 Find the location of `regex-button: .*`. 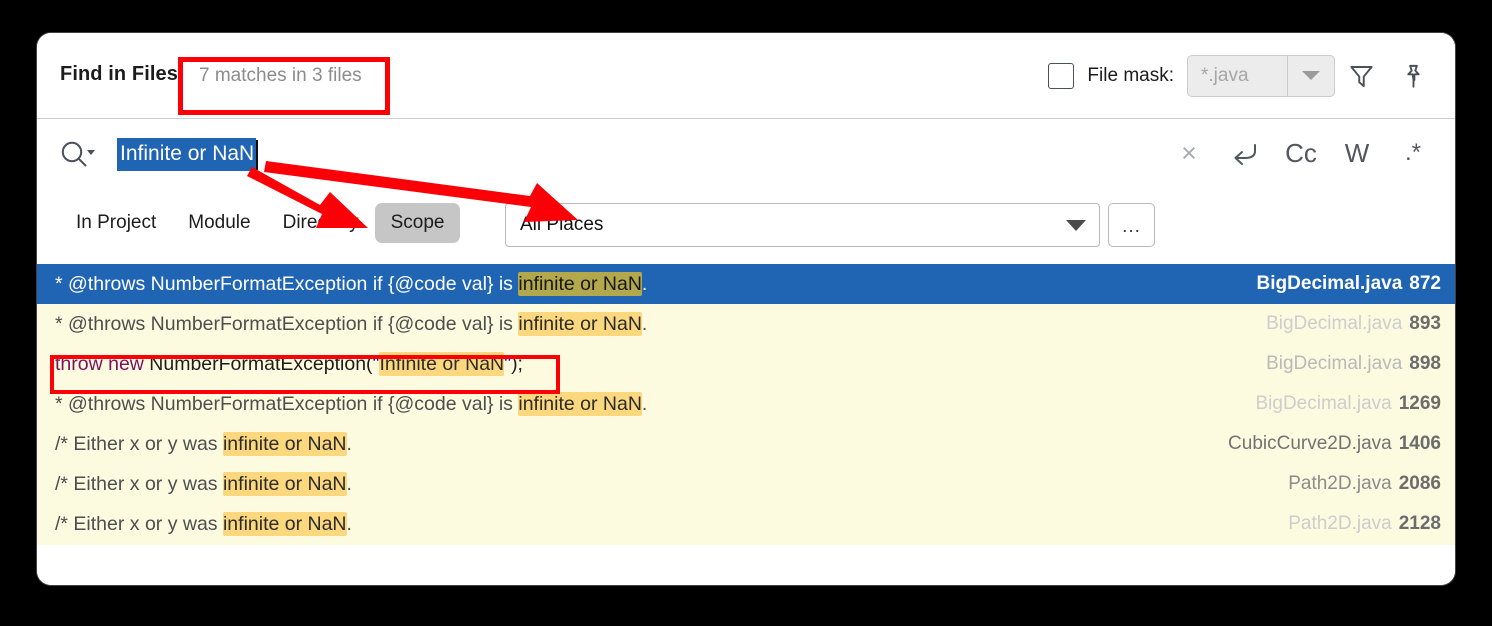

regex-button: .* is located at coordinates (1413, 153).